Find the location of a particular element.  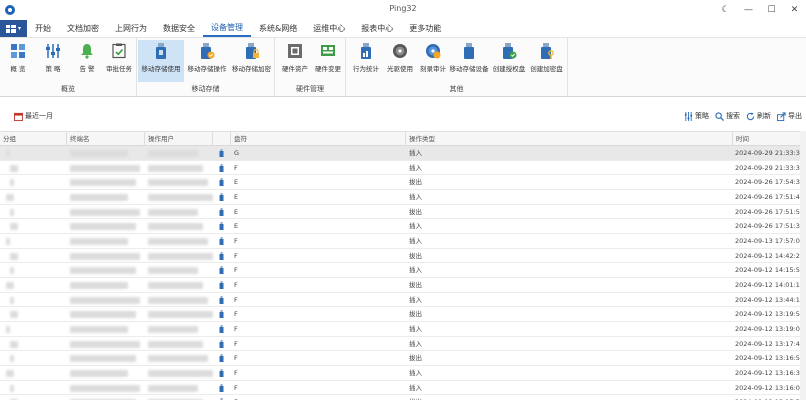

operation-time: 2024-09-26 17:51:32 is located at coordinates (770, 226).